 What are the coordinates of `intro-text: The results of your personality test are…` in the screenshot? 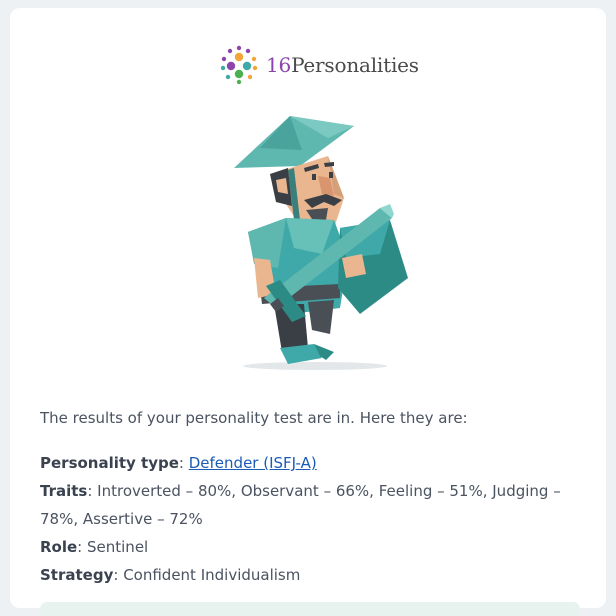 It's located at (254, 418).